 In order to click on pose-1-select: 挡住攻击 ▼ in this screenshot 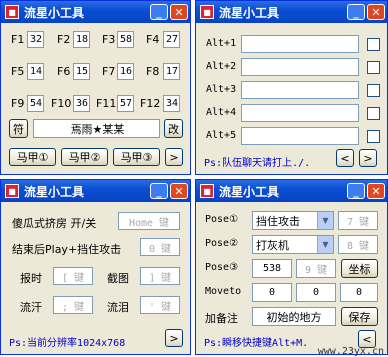, I will do `click(293, 220)`.